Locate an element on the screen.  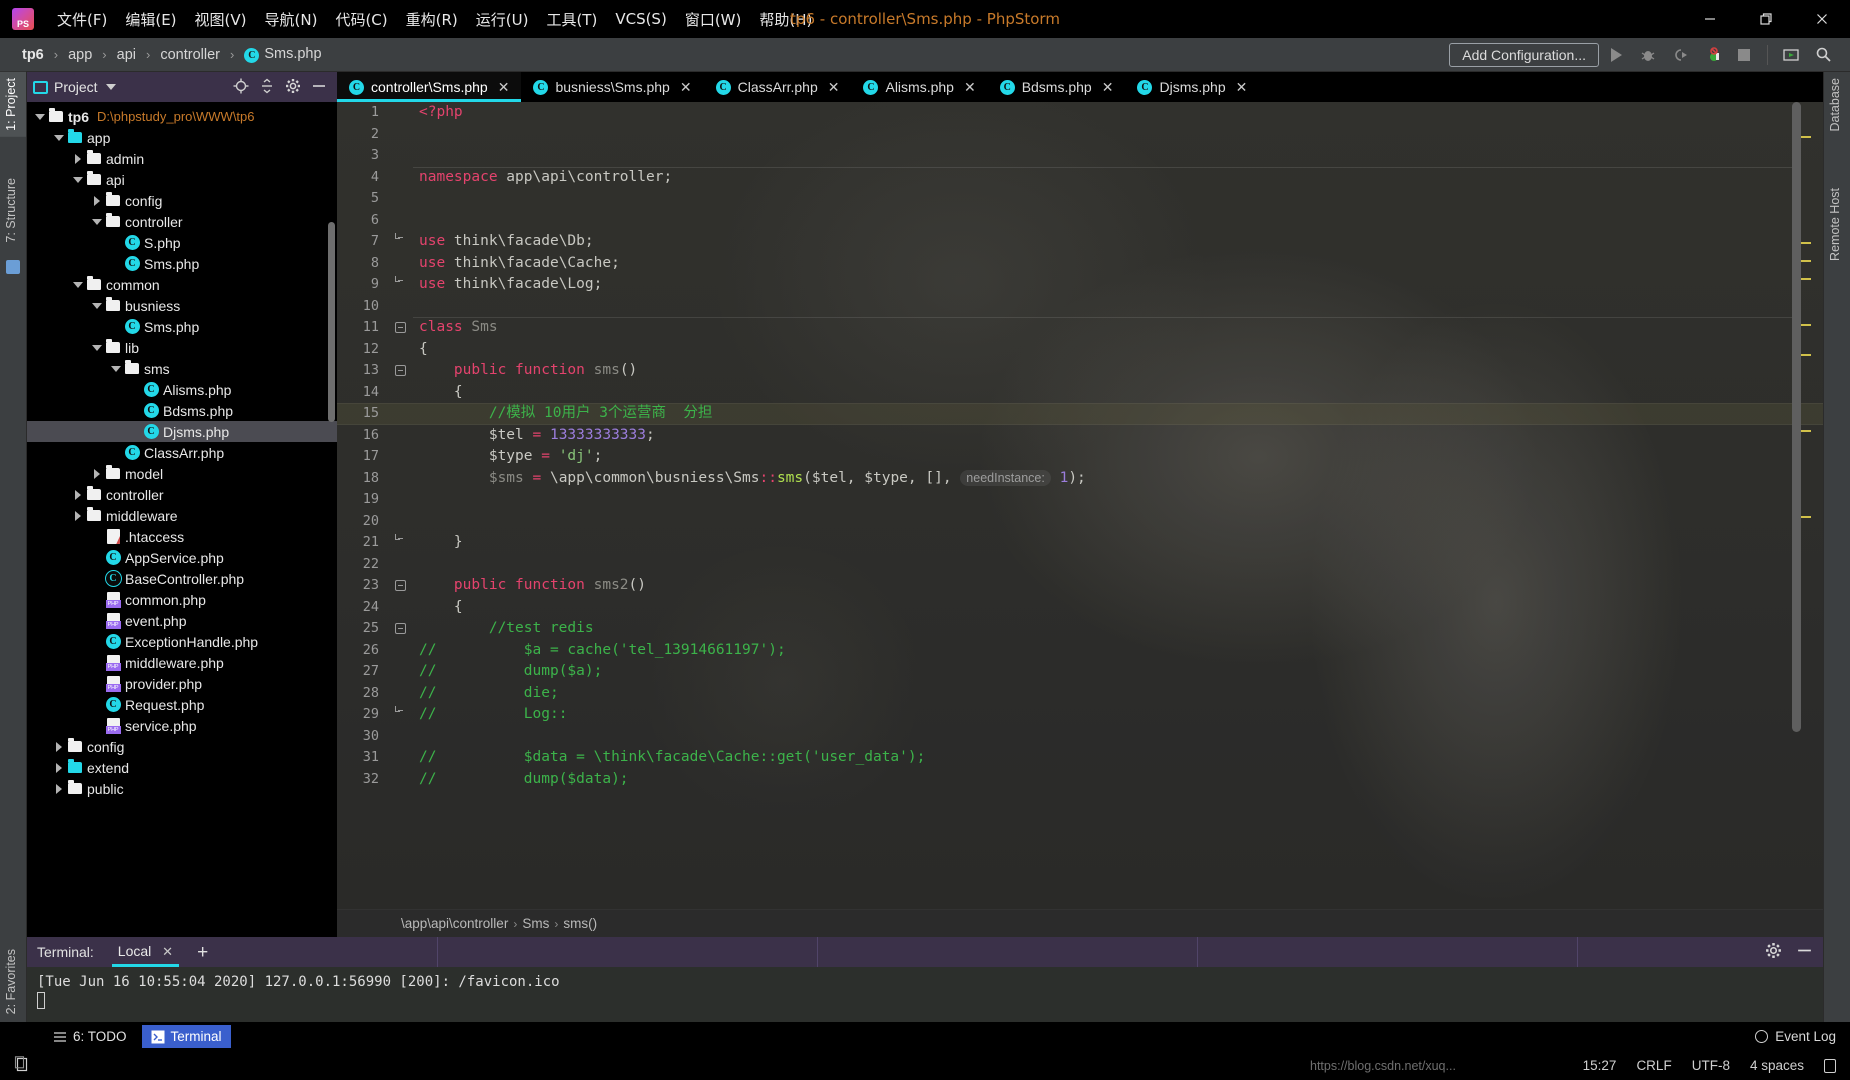
tree-item-s-php: C S.php is located at coordinates (182, 242).